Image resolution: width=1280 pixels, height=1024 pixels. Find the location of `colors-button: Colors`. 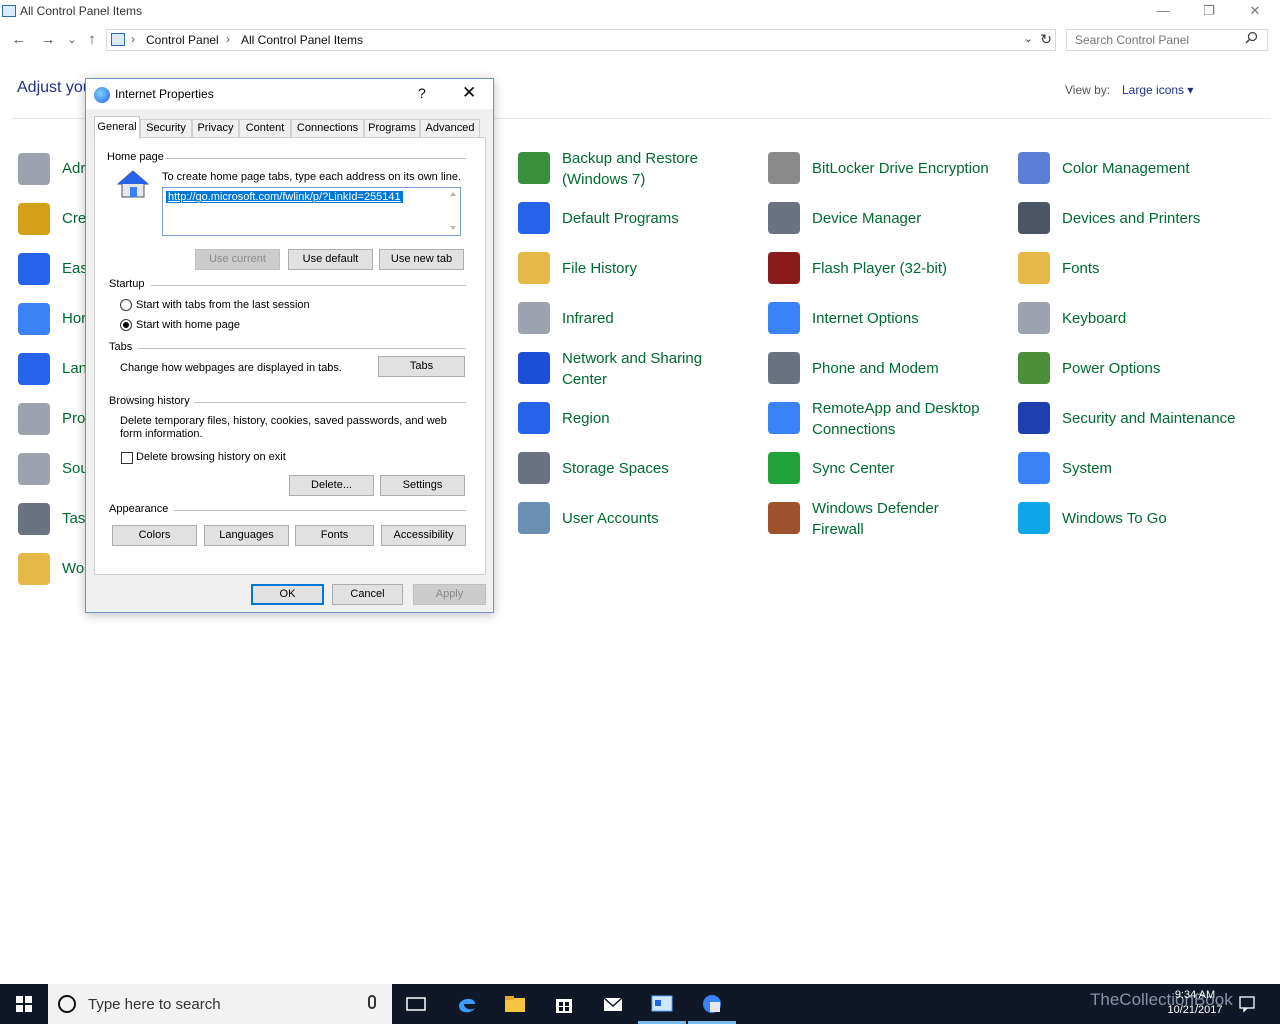

colors-button: Colors is located at coordinates (154, 535).